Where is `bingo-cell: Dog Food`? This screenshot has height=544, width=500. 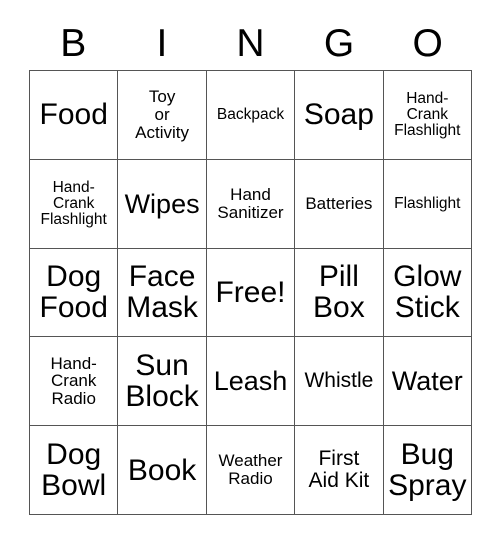
bingo-cell: Dog Food is located at coordinates (74, 293).